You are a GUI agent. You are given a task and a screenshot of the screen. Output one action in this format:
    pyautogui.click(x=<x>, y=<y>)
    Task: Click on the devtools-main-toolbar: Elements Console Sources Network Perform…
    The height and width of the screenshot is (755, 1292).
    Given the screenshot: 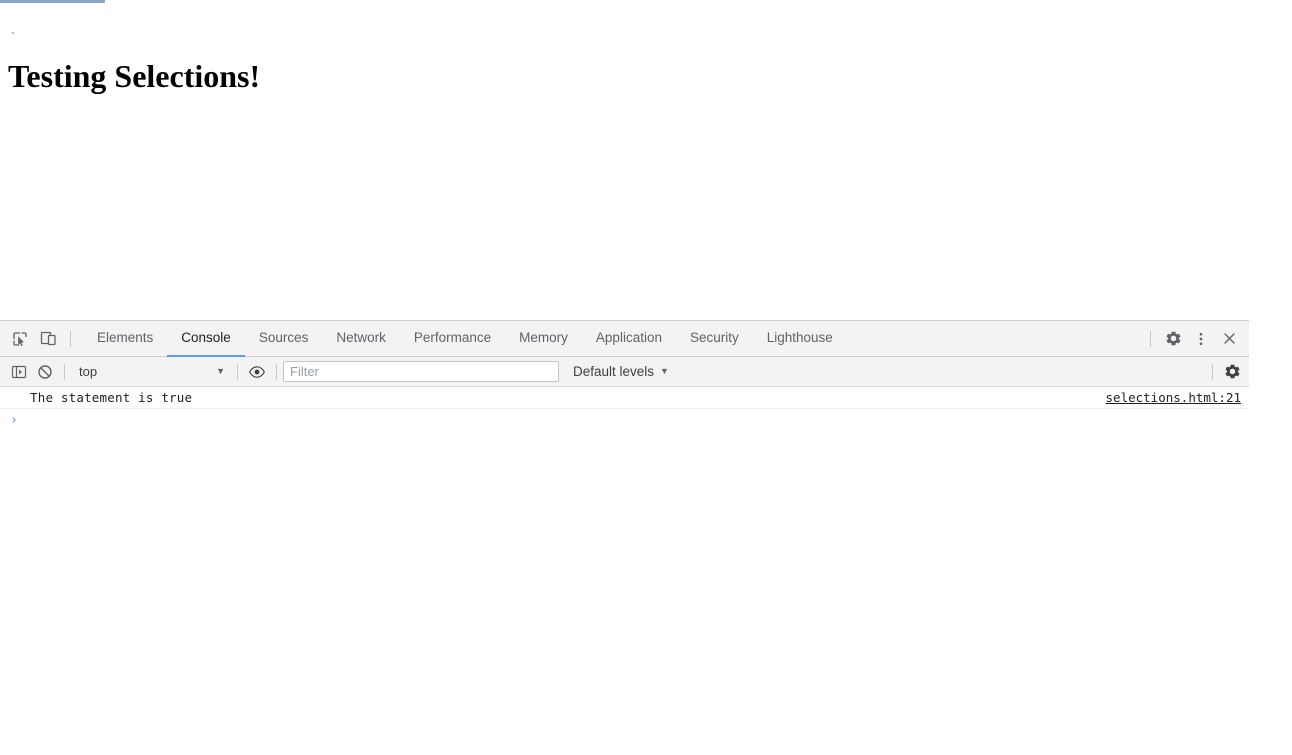 What is the action you would take?
    pyautogui.click(x=624, y=339)
    